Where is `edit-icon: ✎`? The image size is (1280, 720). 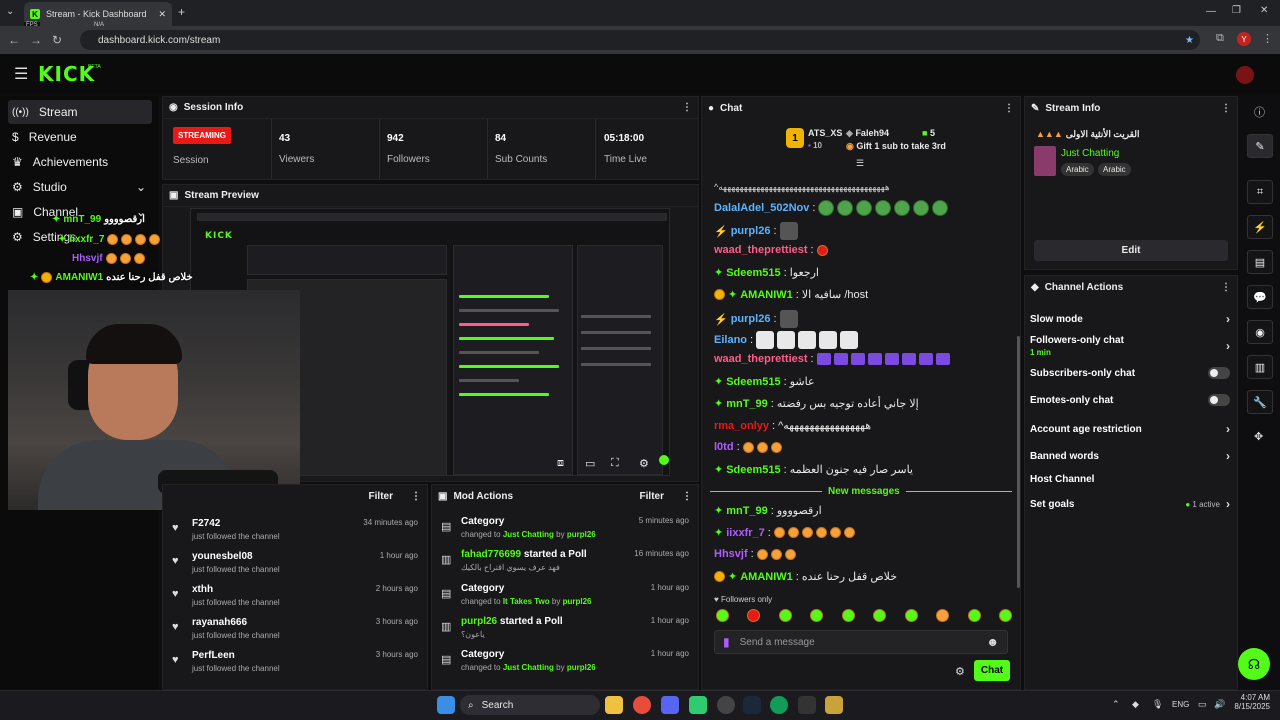 edit-icon: ✎ is located at coordinates (1260, 146).